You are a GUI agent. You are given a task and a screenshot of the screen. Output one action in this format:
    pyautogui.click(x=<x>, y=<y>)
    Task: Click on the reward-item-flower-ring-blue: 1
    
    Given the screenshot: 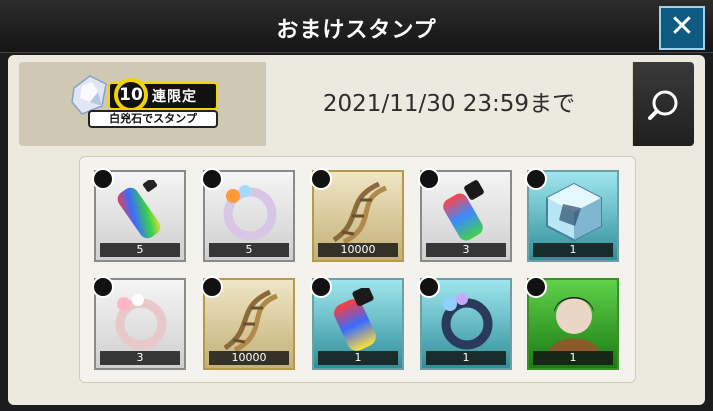 What is the action you would take?
    pyautogui.click(x=465, y=323)
    